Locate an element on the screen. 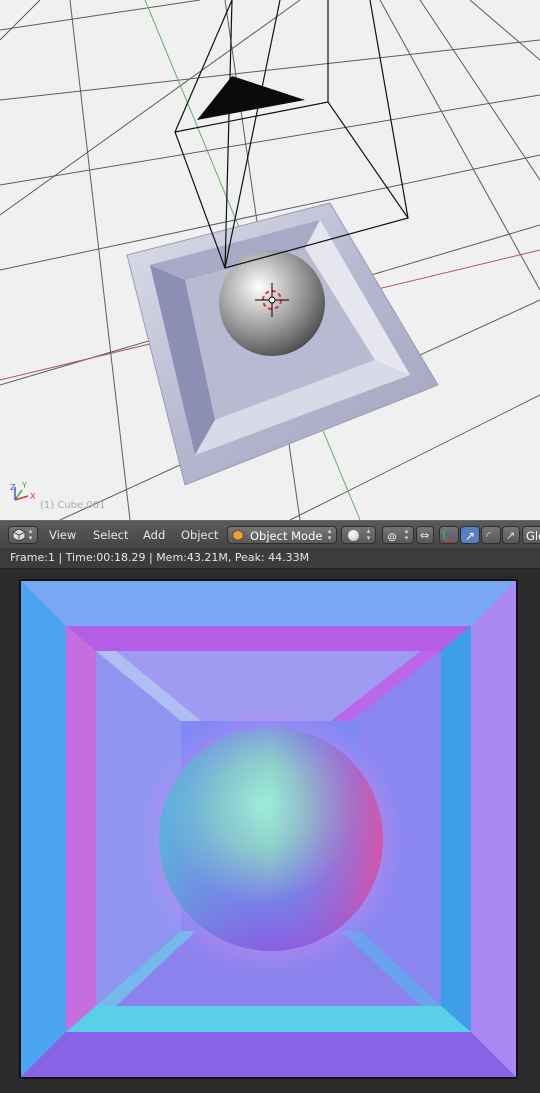 Image resolution: width=540 pixels, height=1093 pixels. object-mode-icon is located at coordinates (238, 535).